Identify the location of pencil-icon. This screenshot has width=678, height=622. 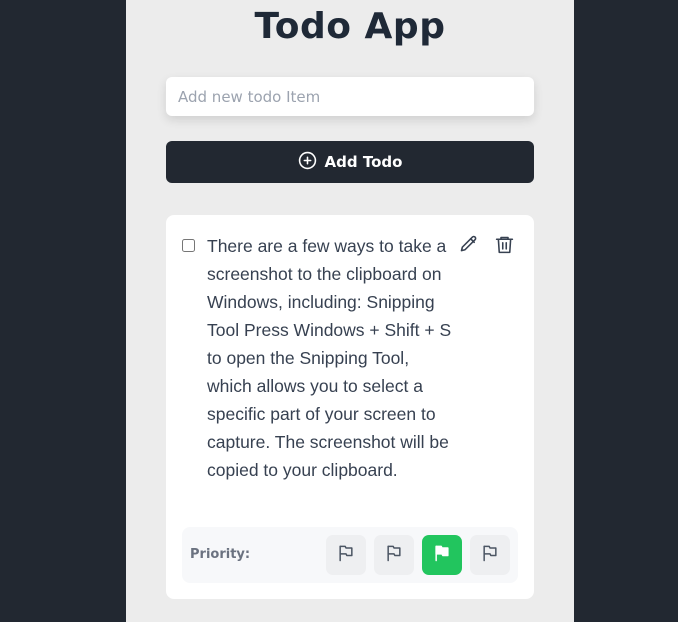
(468, 246).